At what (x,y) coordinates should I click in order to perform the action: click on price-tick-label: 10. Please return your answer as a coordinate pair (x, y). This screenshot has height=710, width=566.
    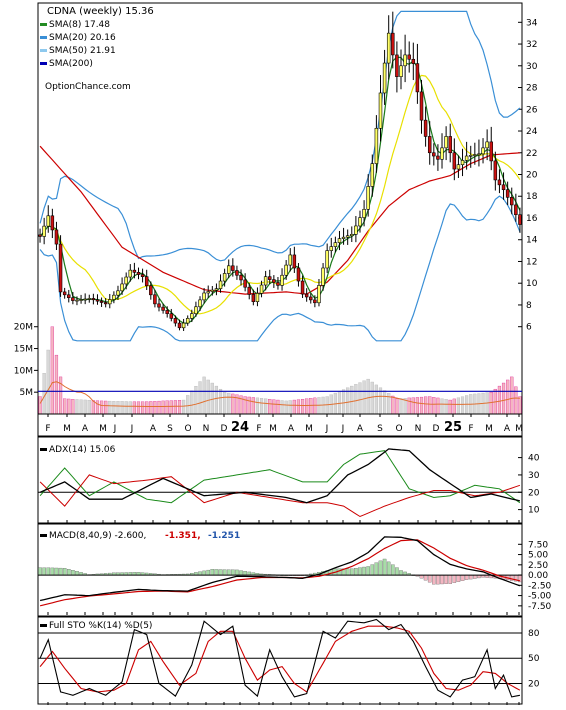
    Looking at the image, I should click on (532, 284).